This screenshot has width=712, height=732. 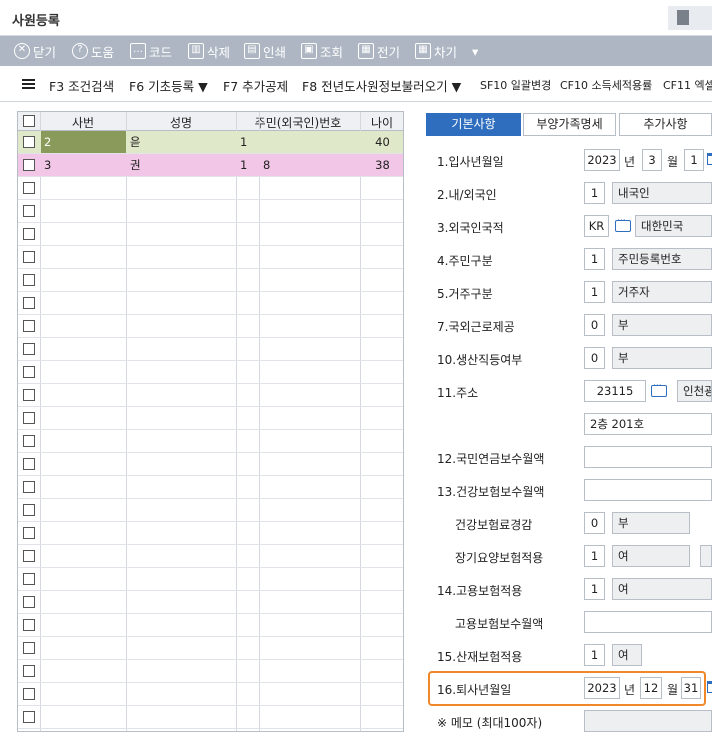 I want to click on employment-insurance-code: 1, so click(x=594, y=589).